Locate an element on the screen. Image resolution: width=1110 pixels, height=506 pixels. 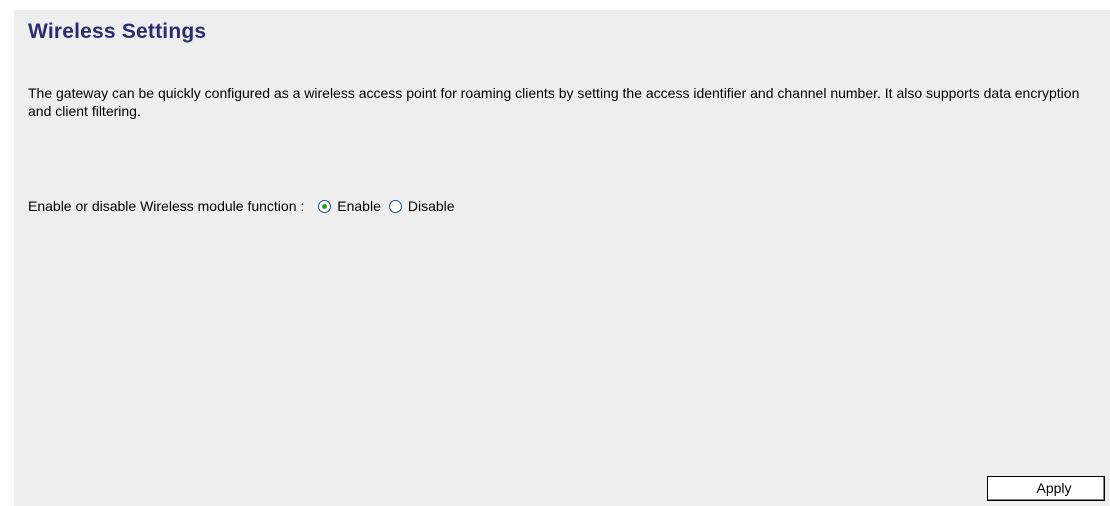
page-title: Wireless Settings is located at coordinates (117, 31).